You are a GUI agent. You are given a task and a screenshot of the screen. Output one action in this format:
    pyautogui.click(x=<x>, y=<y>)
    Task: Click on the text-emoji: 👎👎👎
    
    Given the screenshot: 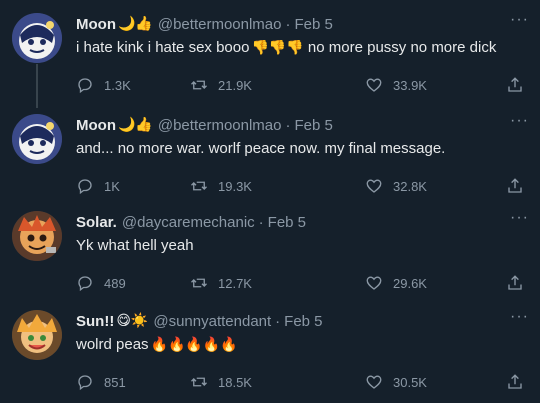 What is the action you would take?
    pyautogui.click(x=277, y=48)
    